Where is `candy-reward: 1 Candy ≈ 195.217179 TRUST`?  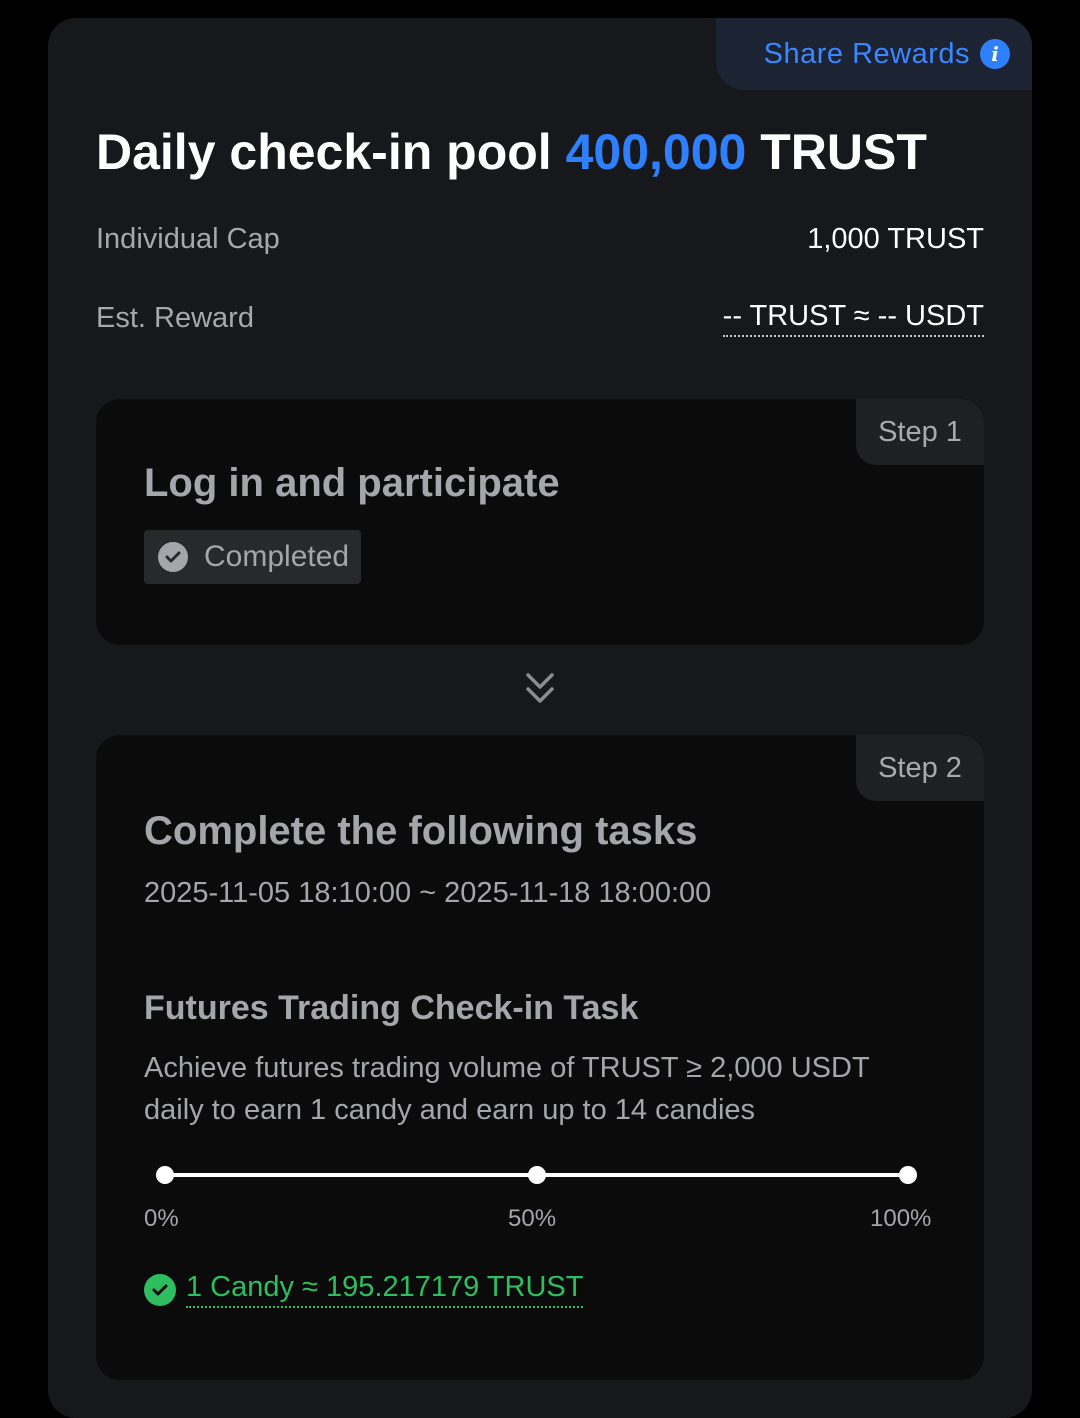
candy-reward: 1 Candy ≈ 195.217179 TRUST is located at coordinates (364, 1289).